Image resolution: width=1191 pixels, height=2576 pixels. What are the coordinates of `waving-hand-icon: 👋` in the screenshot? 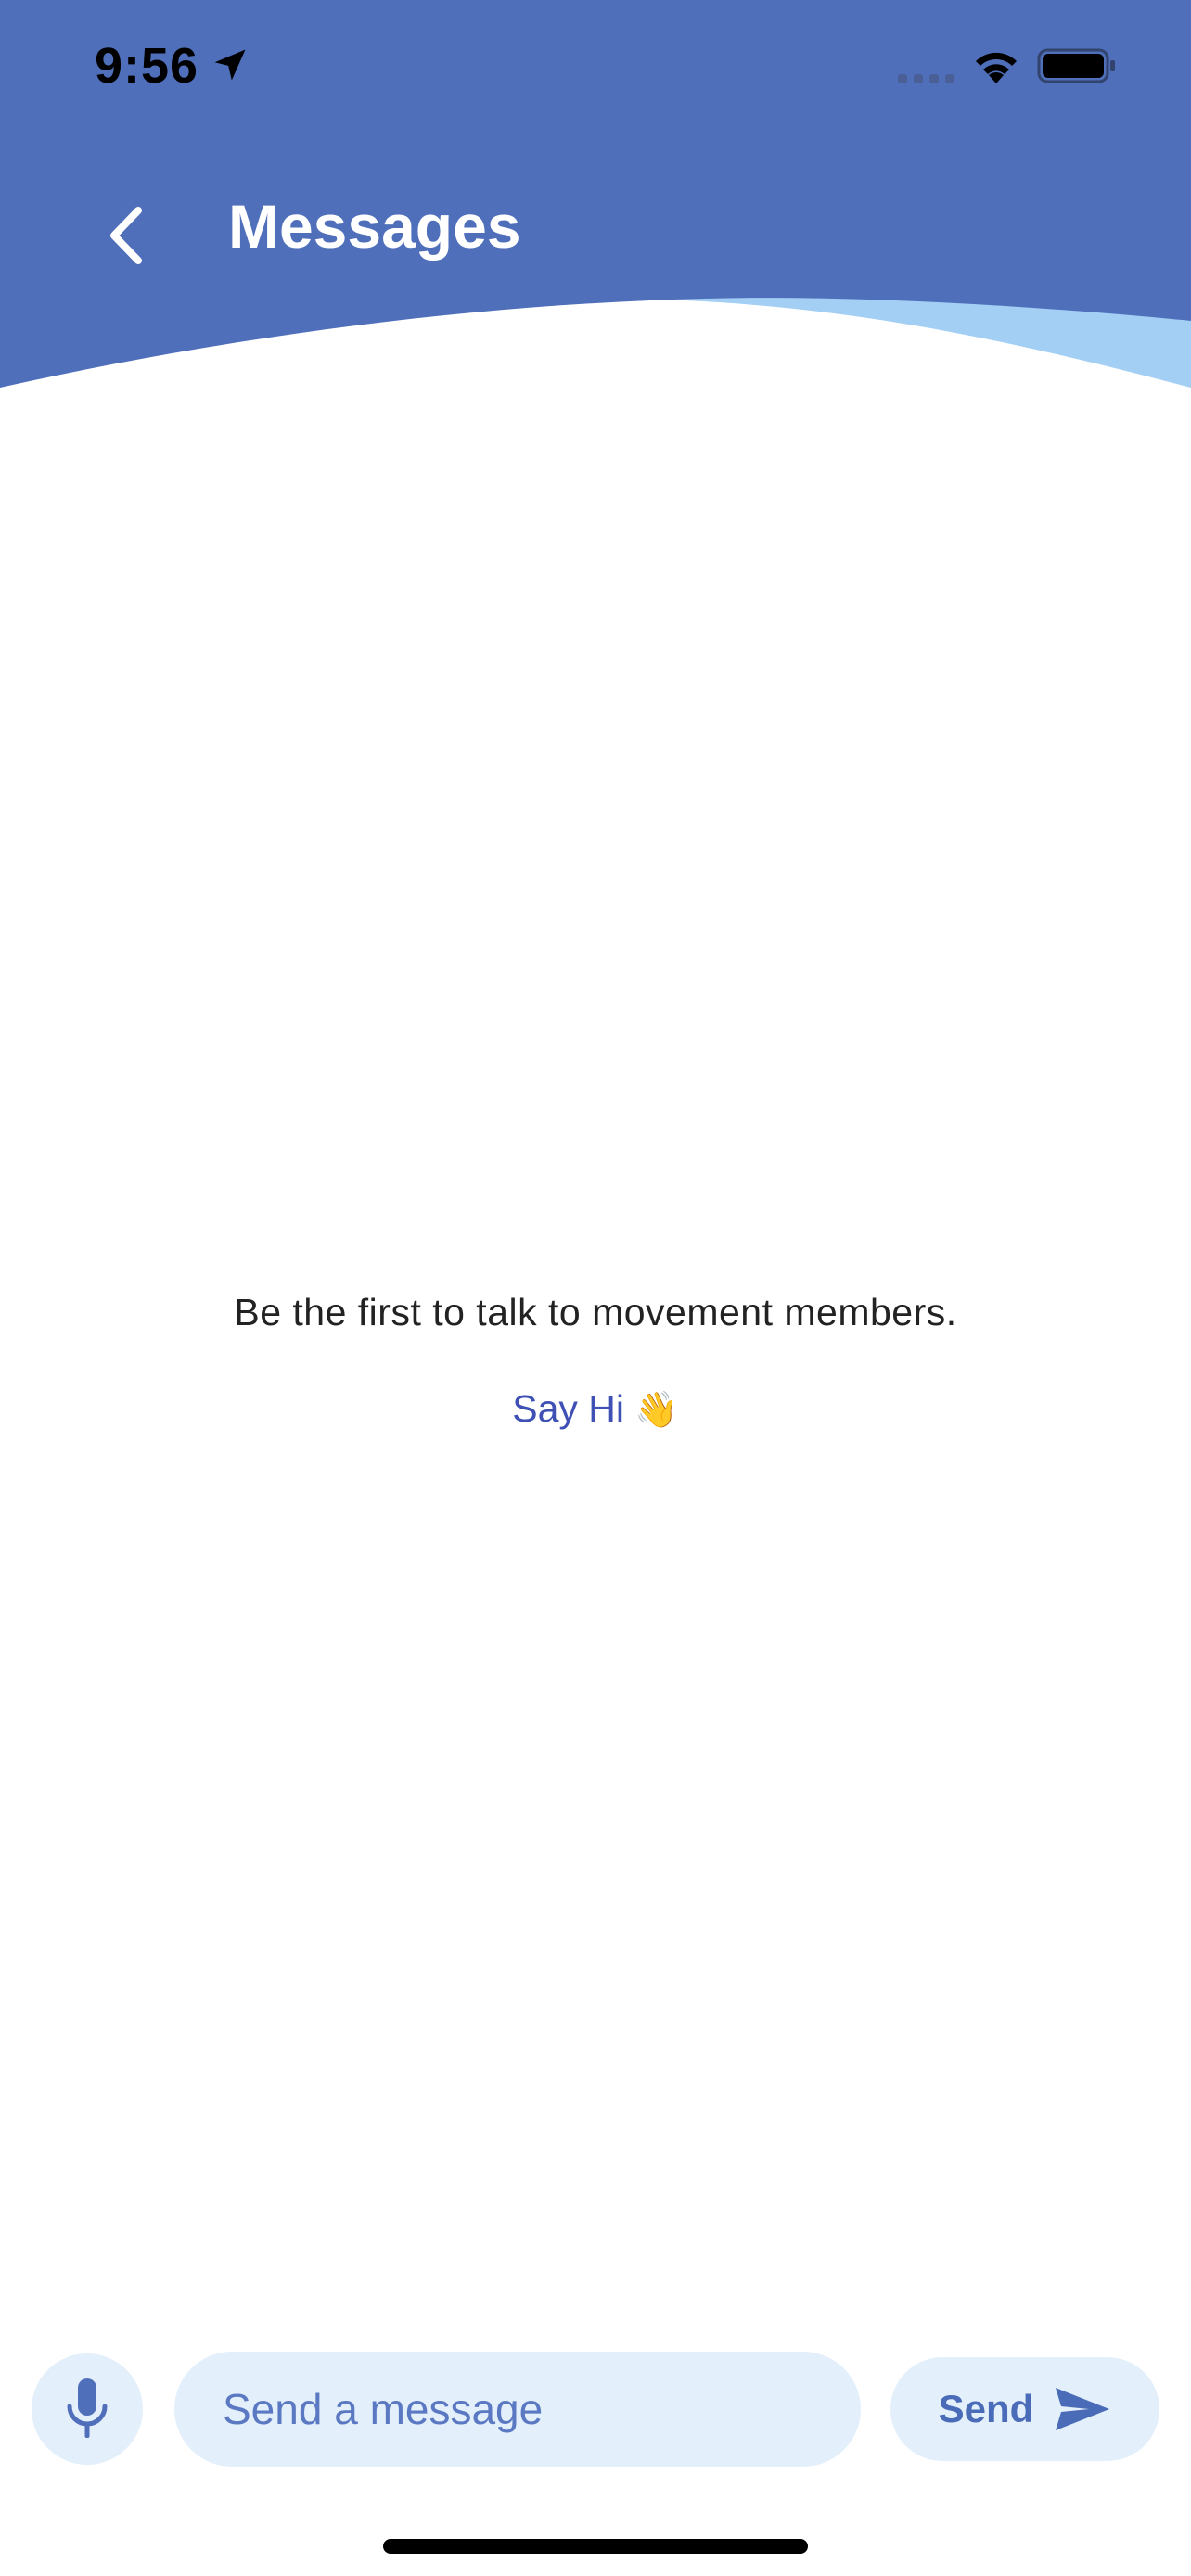 It's located at (656, 1411).